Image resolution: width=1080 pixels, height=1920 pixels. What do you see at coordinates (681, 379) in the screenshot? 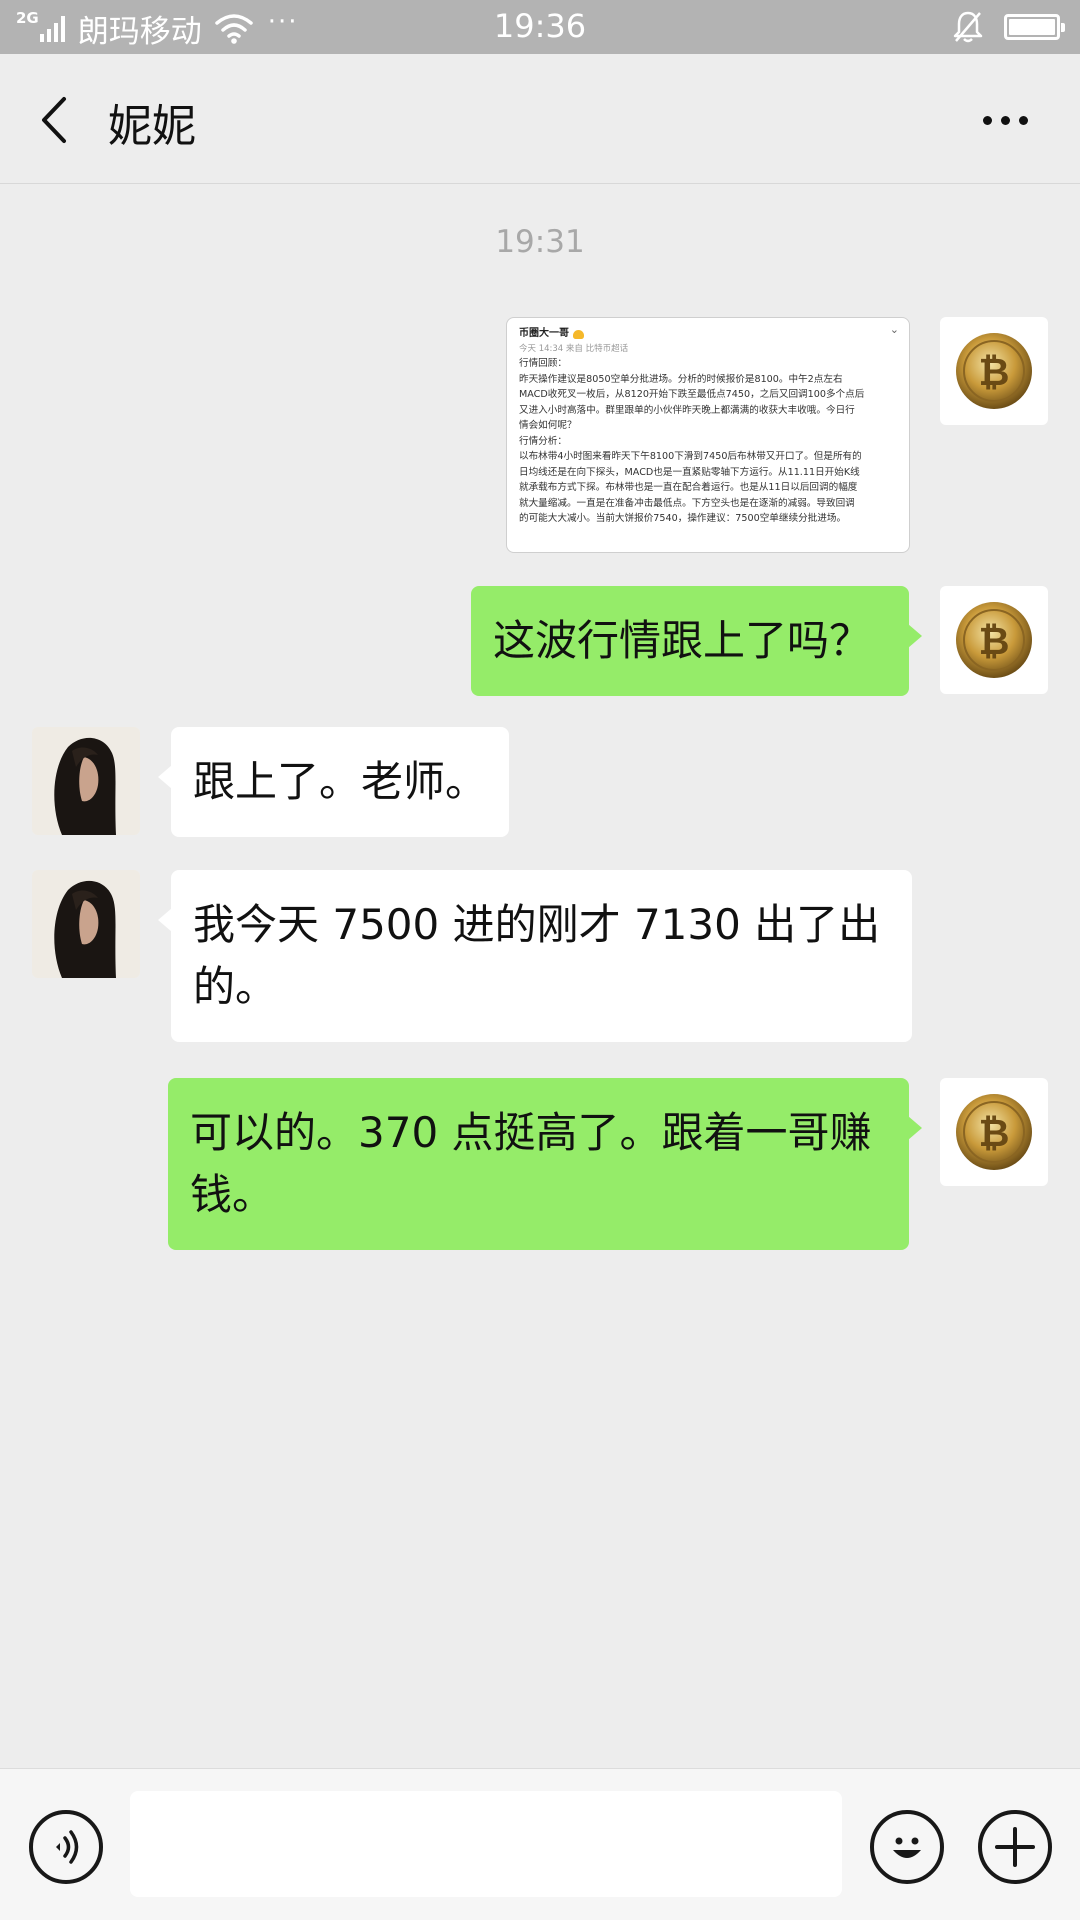
I see `post-line: 昨天操作建议是8050空单分批进场。分析的时候报价是8100。中午2点左右` at bounding box center [681, 379].